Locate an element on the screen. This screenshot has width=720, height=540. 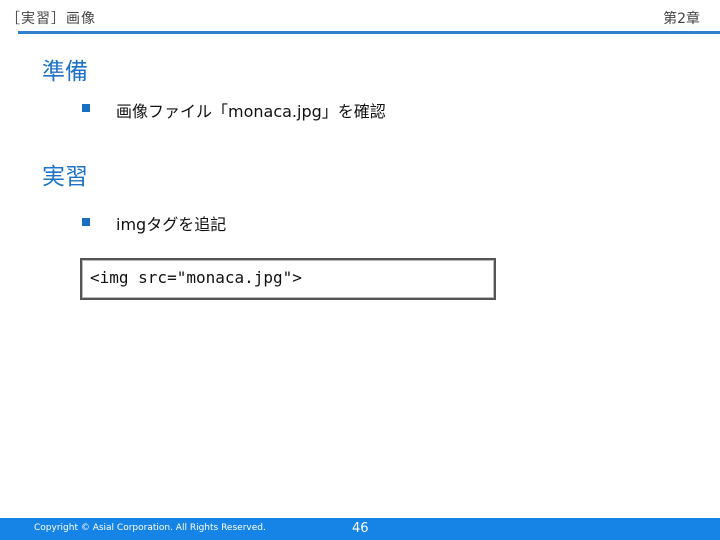
section-heading-preparation: 準備 is located at coordinates (65, 72).